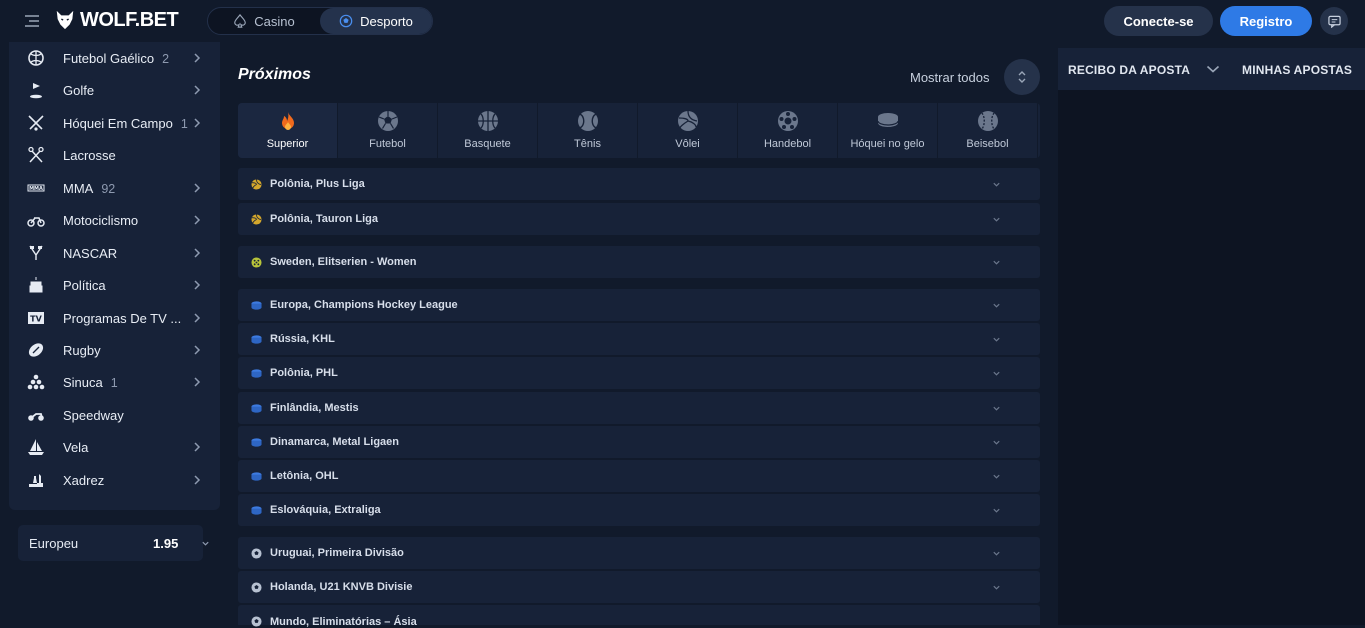 The height and width of the screenshot is (628, 1365). What do you see at coordinates (788, 121) in the screenshot?
I see `handball-icon` at bounding box center [788, 121].